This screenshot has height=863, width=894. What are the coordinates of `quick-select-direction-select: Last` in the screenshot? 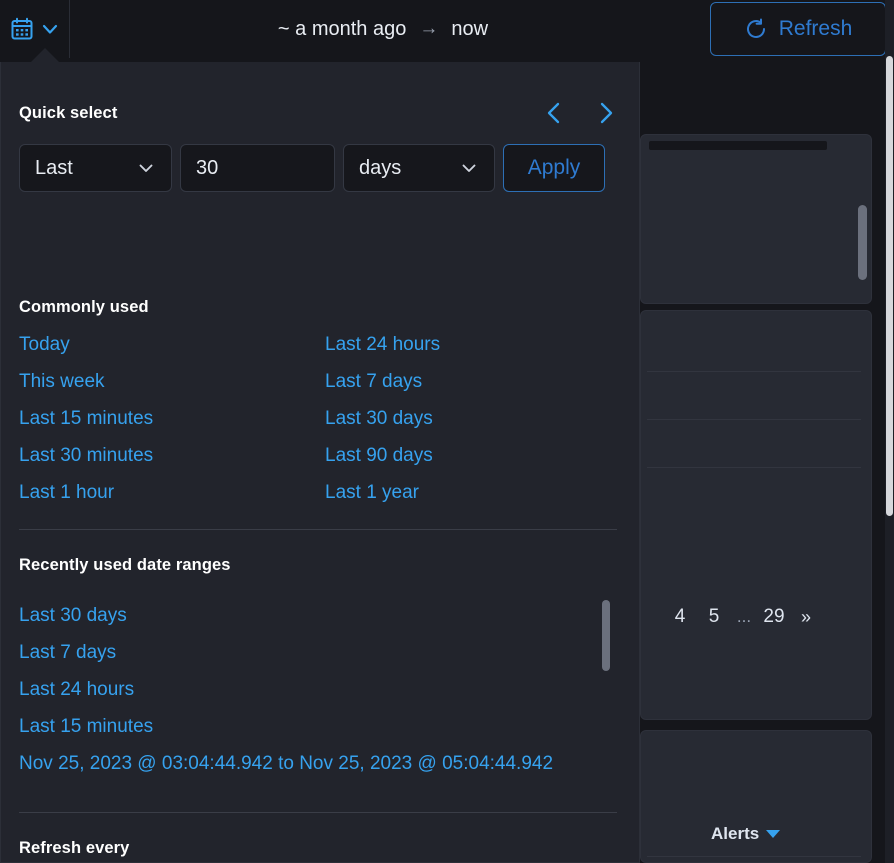 It's located at (95, 168).